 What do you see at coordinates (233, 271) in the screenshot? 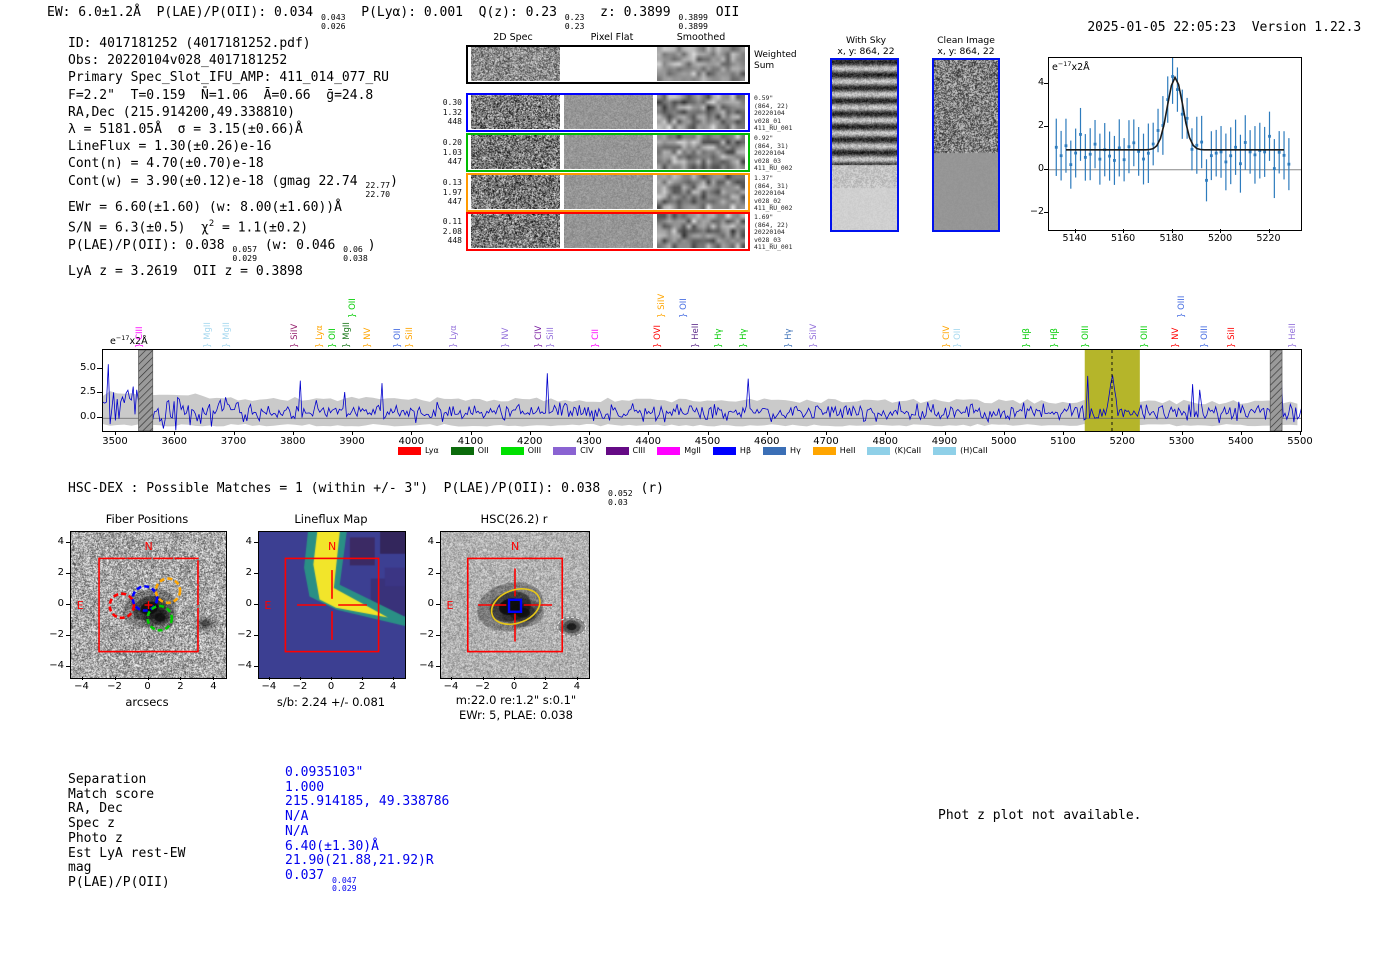
I see `info-line: LyA z = 3.2619 OII z = 0.3898` at bounding box center [233, 271].